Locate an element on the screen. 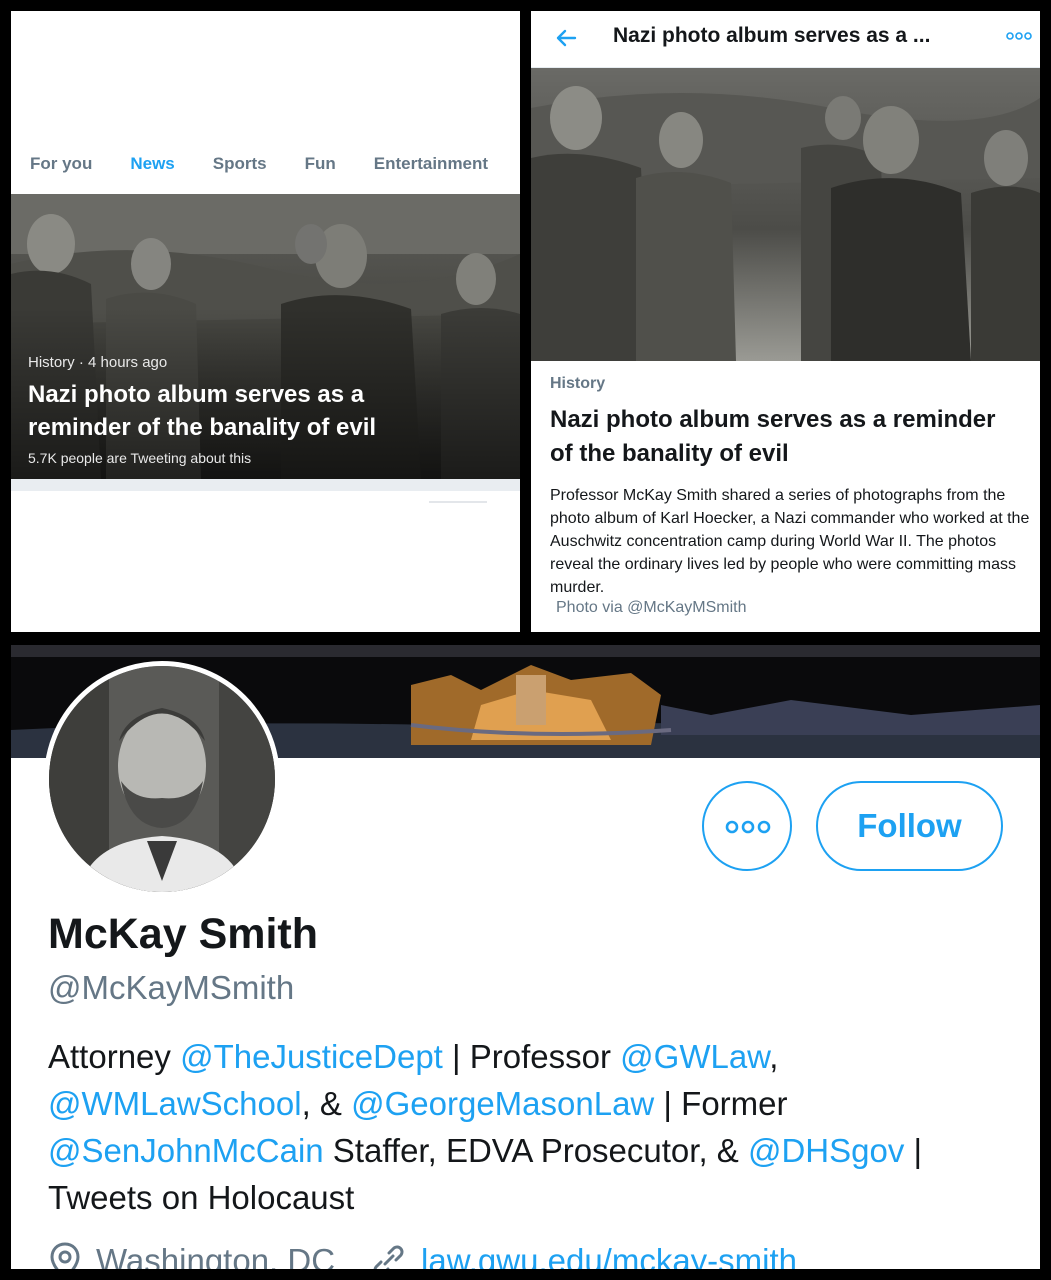  profile-handle: @McKayMSmith is located at coordinates (171, 987).